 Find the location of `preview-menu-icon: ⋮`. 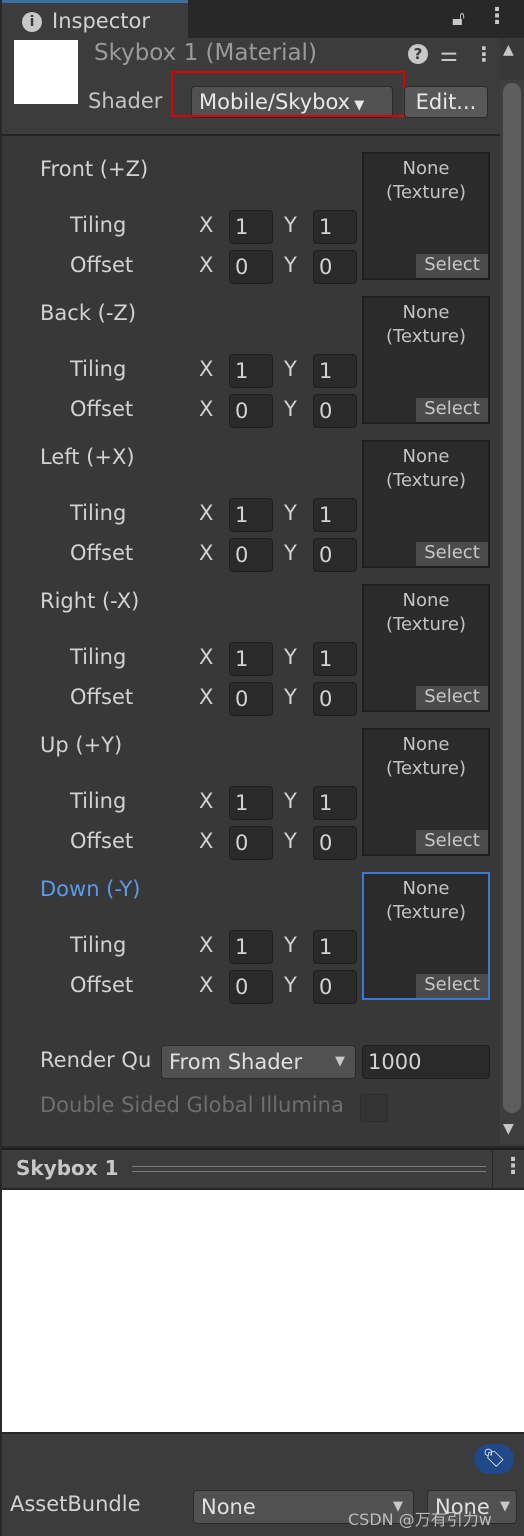

preview-menu-icon: ⋮ is located at coordinates (513, 1166).